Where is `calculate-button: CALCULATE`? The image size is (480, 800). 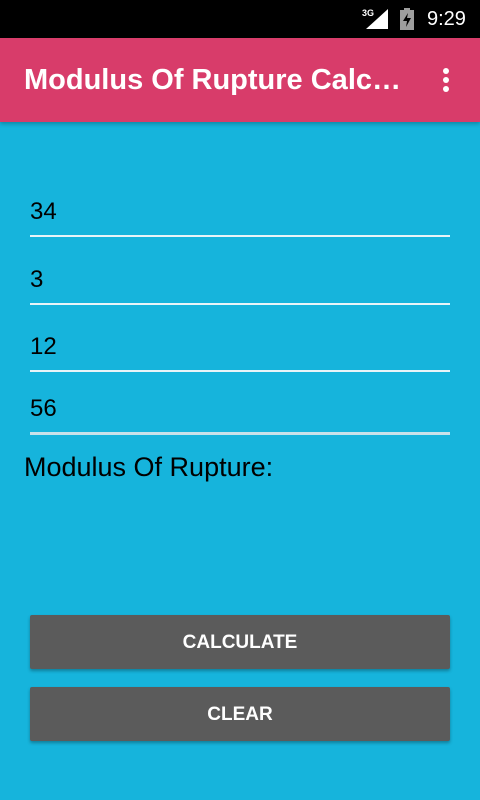 calculate-button: CALCULATE is located at coordinates (240, 642).